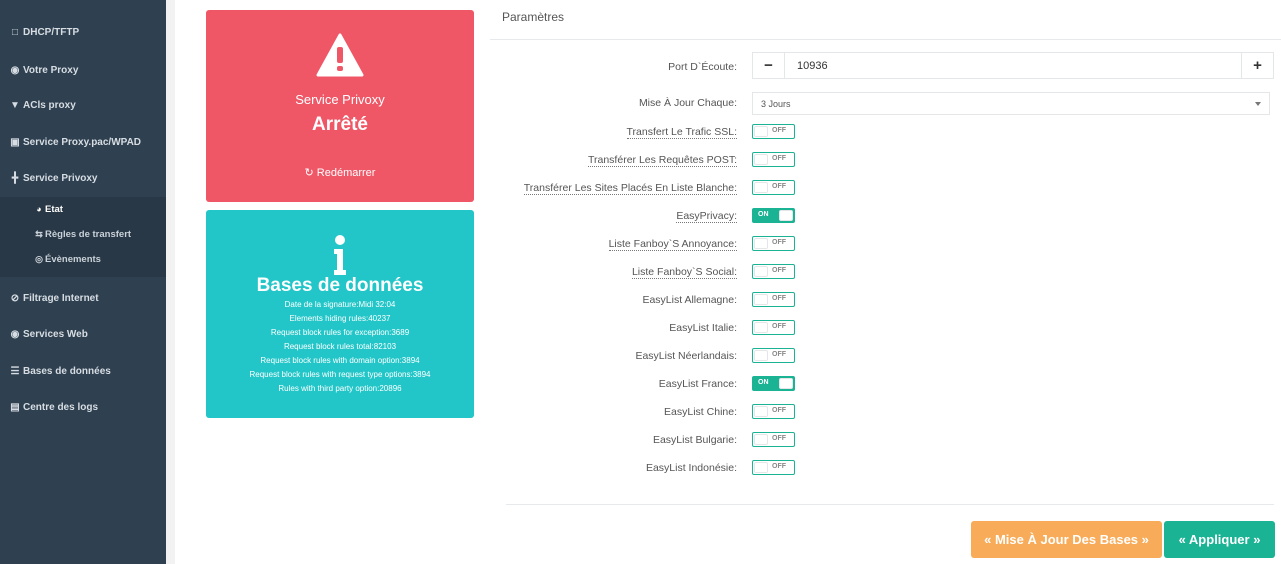  I want to click on sidebar-item-dhcp-tftp: □ DHCP/TFTP, so click(44, 32).